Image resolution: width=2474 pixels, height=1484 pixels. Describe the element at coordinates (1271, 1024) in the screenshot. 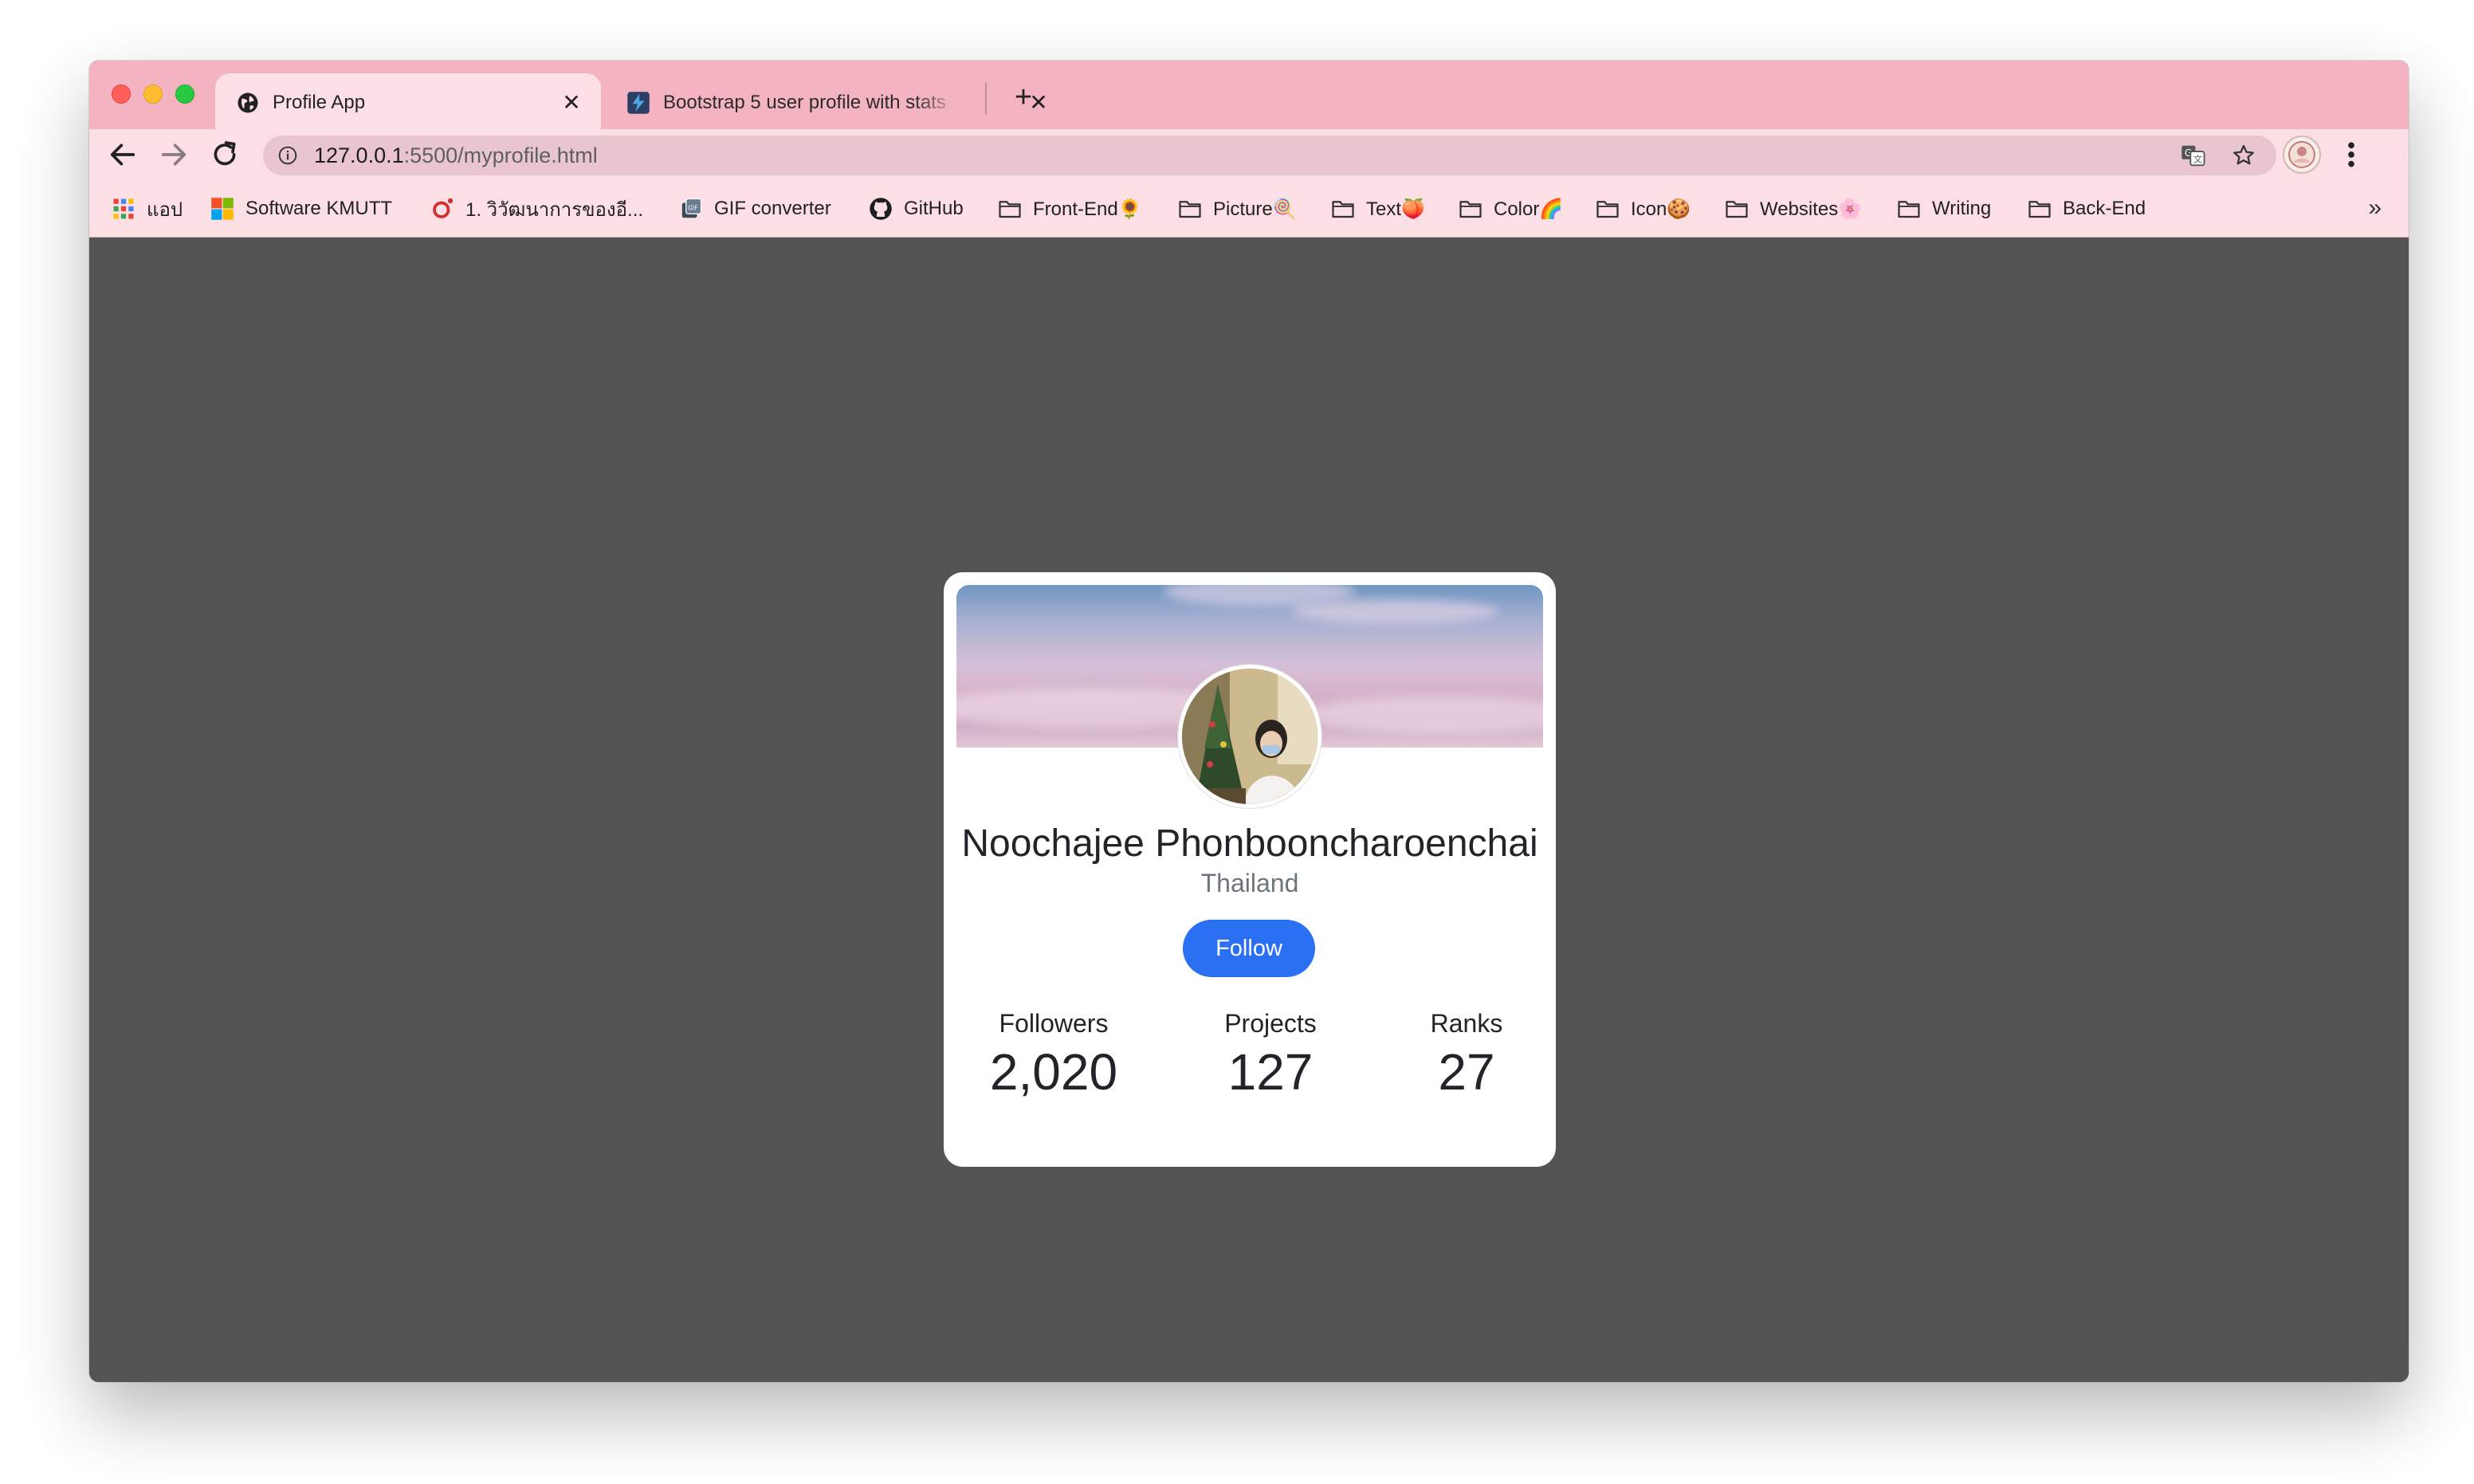

I see `stat-label: Projects` at that location.